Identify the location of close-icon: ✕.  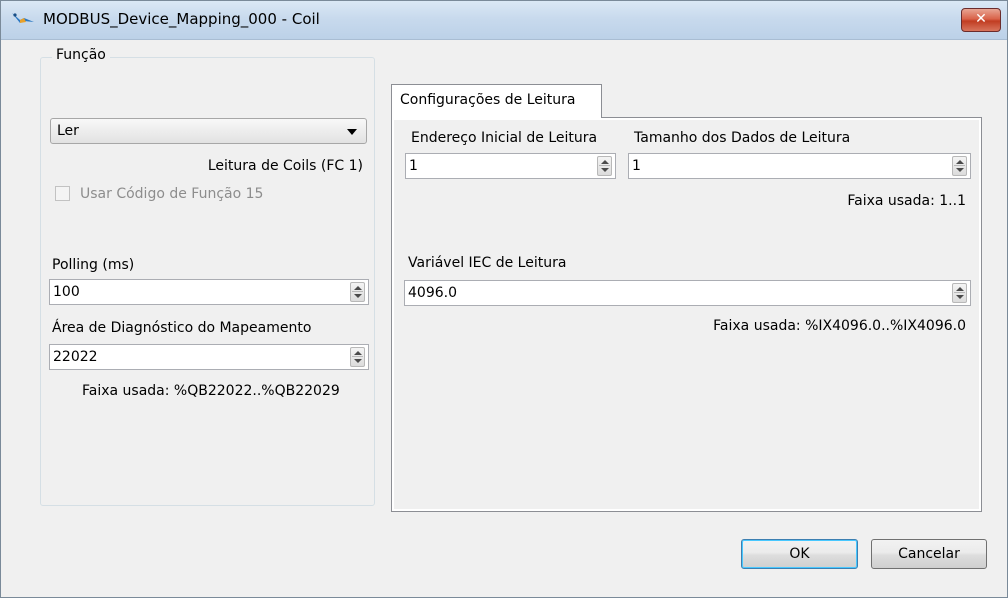
(981, 19).